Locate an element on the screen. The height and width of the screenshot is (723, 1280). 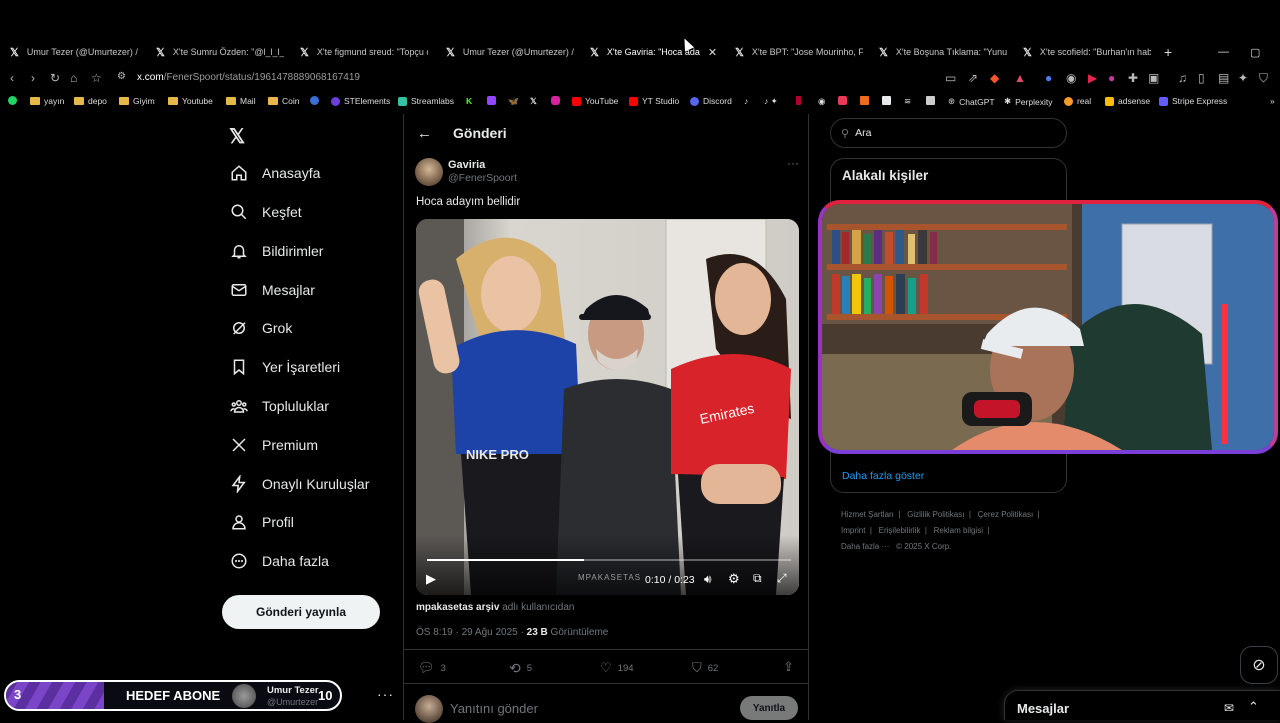
footer-link: Imprint is located at coordinates (853, 530).